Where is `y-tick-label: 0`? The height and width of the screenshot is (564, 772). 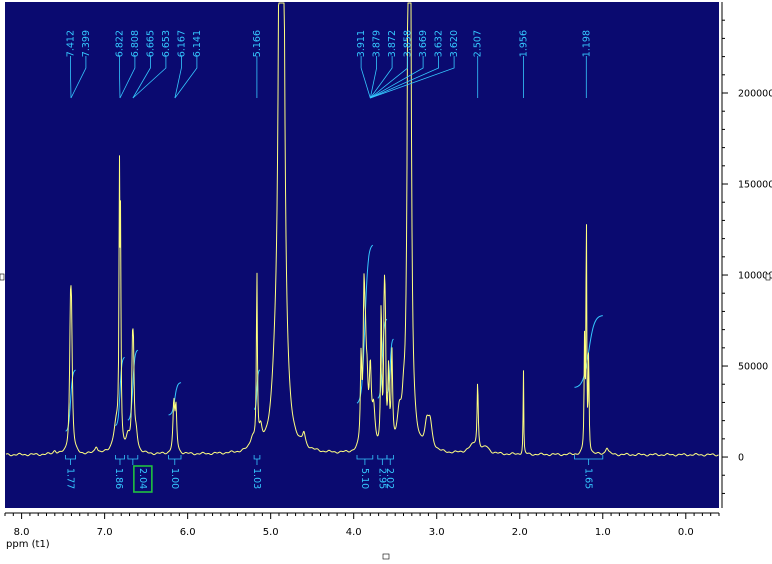
y-tick-label: 0 is located at coordinates (741, 458).